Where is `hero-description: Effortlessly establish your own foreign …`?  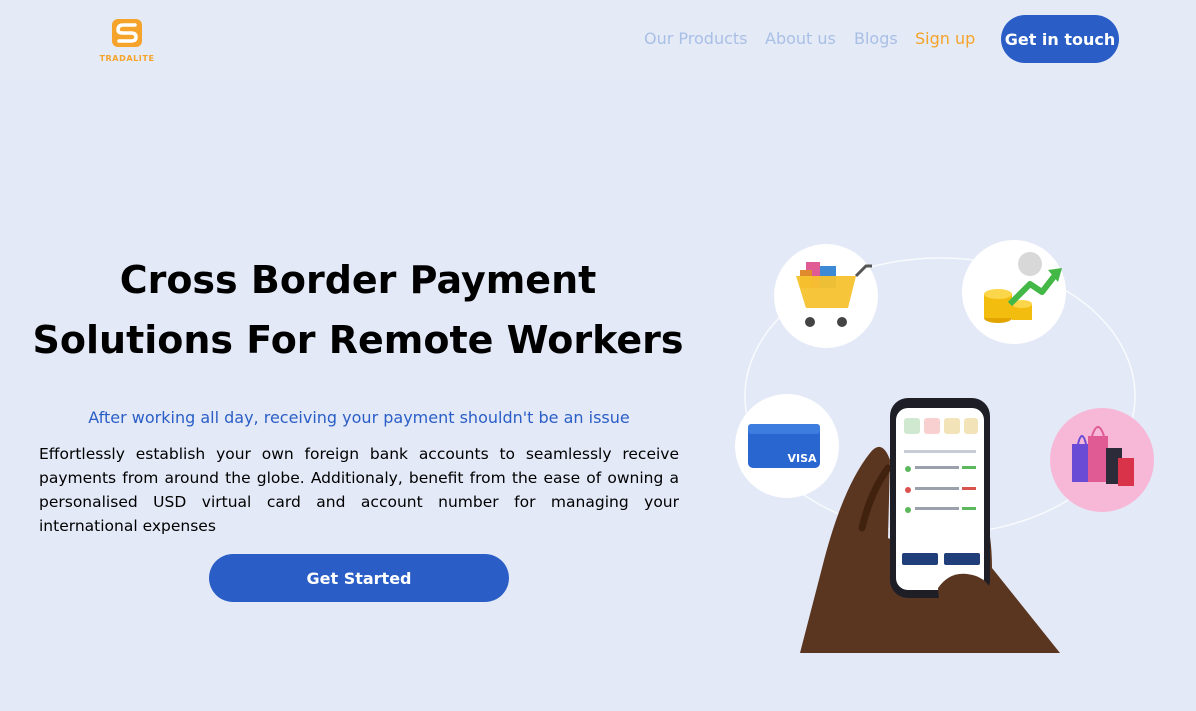 hero-description: Effortlessly establish your own foreign … is located at coordinates (359, 490).